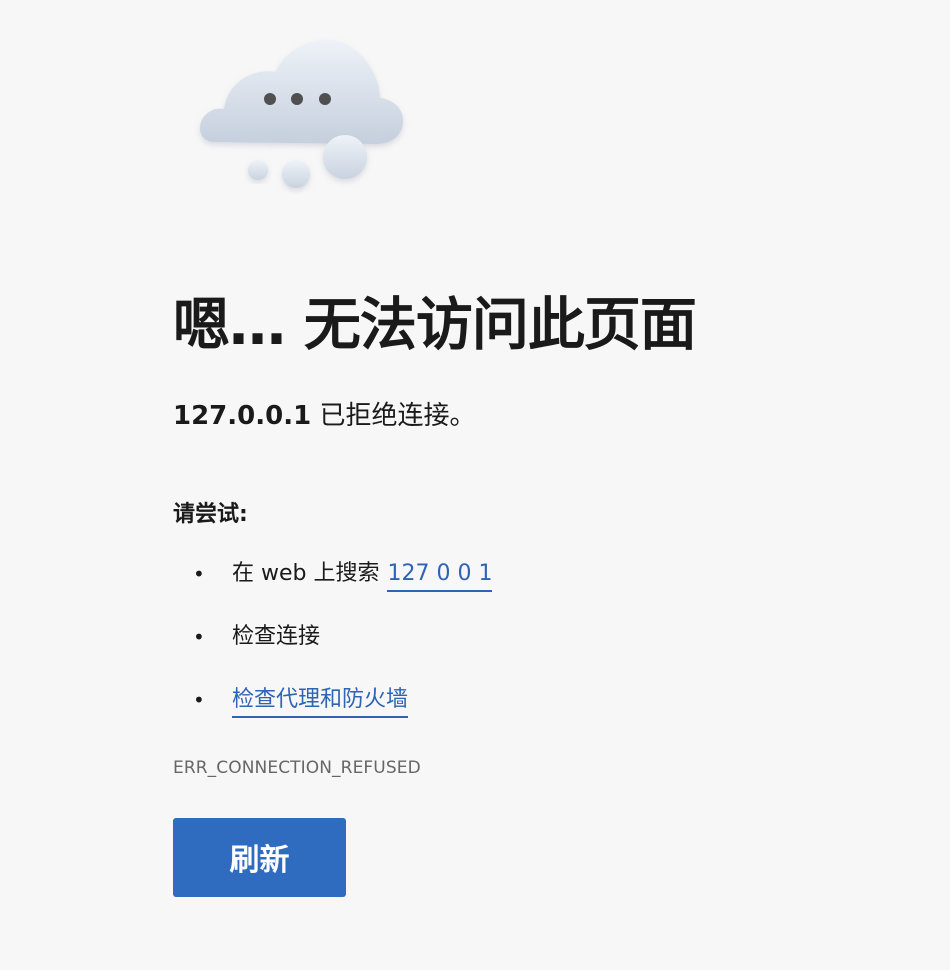 This screenshot has height=970, width=950. What do you see at coordinates (320, 701) in the screenshot?
I see `check-proxy-firewall-link: 检查代理和防火墙` at bounding box center [320, 701].